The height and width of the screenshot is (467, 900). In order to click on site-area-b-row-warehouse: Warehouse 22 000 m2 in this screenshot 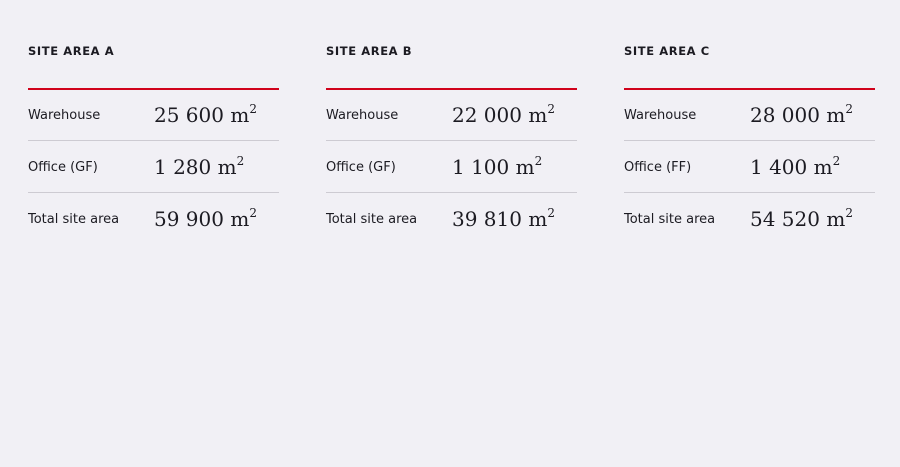, I will do `click(451, 115)`.